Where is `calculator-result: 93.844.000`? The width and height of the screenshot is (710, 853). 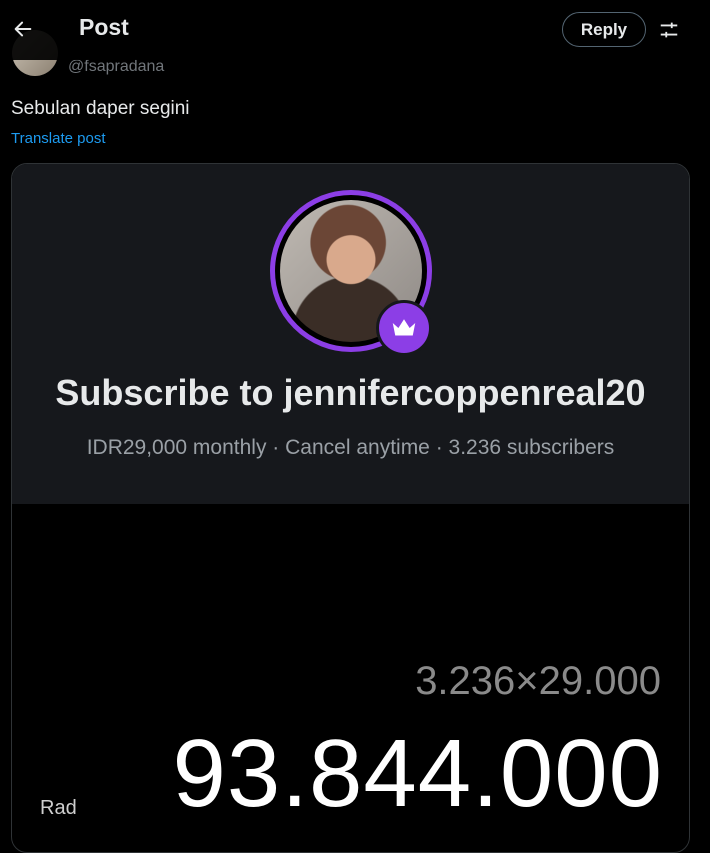 calculator-result: 93.844.000 is located at coordinates (417, 773).